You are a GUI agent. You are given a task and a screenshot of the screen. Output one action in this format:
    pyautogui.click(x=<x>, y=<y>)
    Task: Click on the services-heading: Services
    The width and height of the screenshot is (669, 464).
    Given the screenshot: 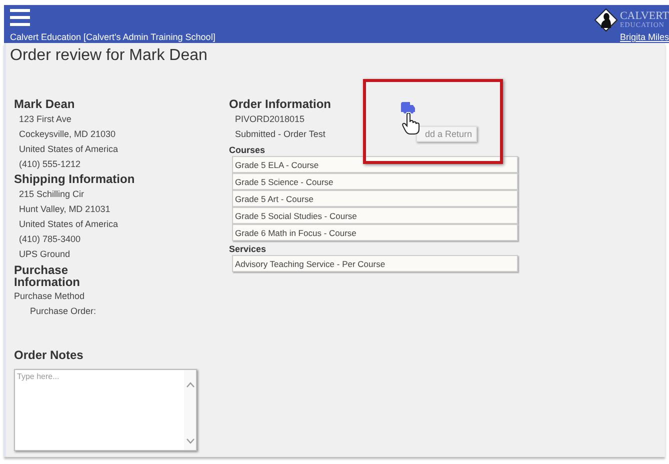 What is the action you would take?
    pyautogui.click(x=248, y=249)
    